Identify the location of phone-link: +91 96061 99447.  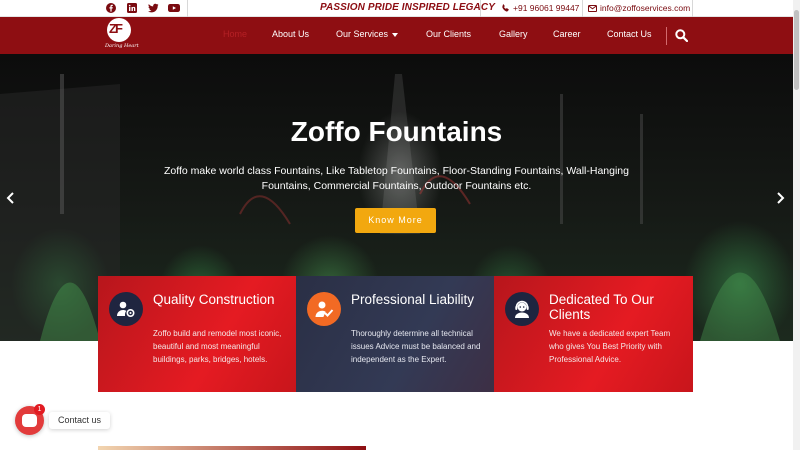
(540, 8).